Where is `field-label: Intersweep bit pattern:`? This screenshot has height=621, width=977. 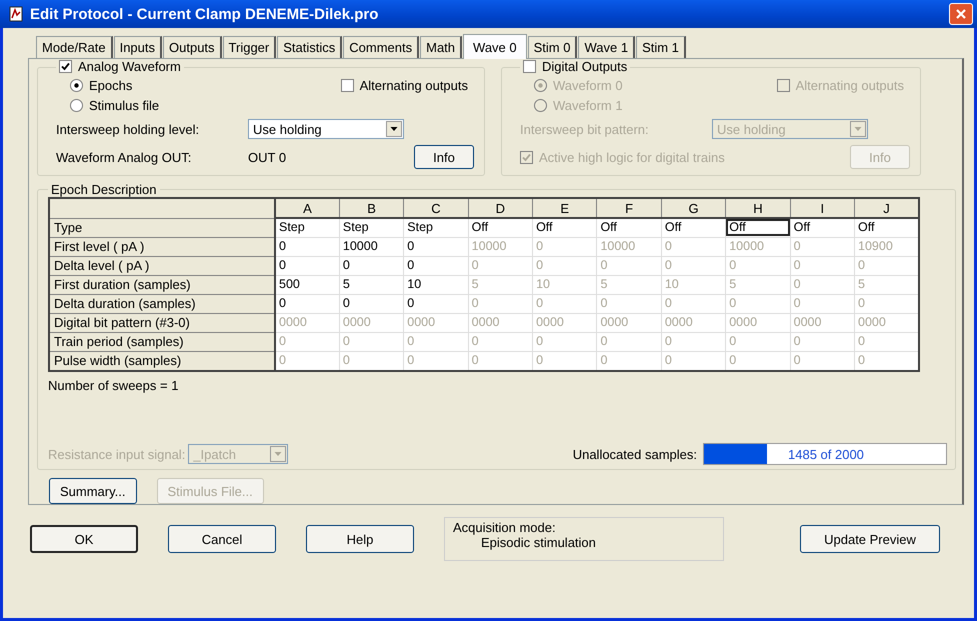
field-label: Intersweep bit pattern: is located at coordinates (585, 129).